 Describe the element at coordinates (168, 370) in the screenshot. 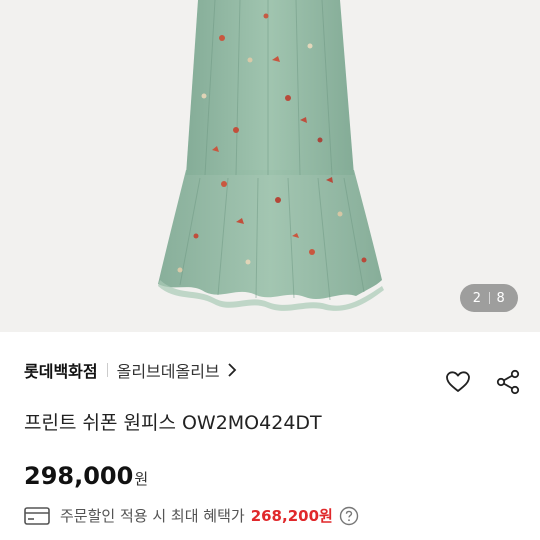

I see `store-name: 올리브데올리브` at that location.